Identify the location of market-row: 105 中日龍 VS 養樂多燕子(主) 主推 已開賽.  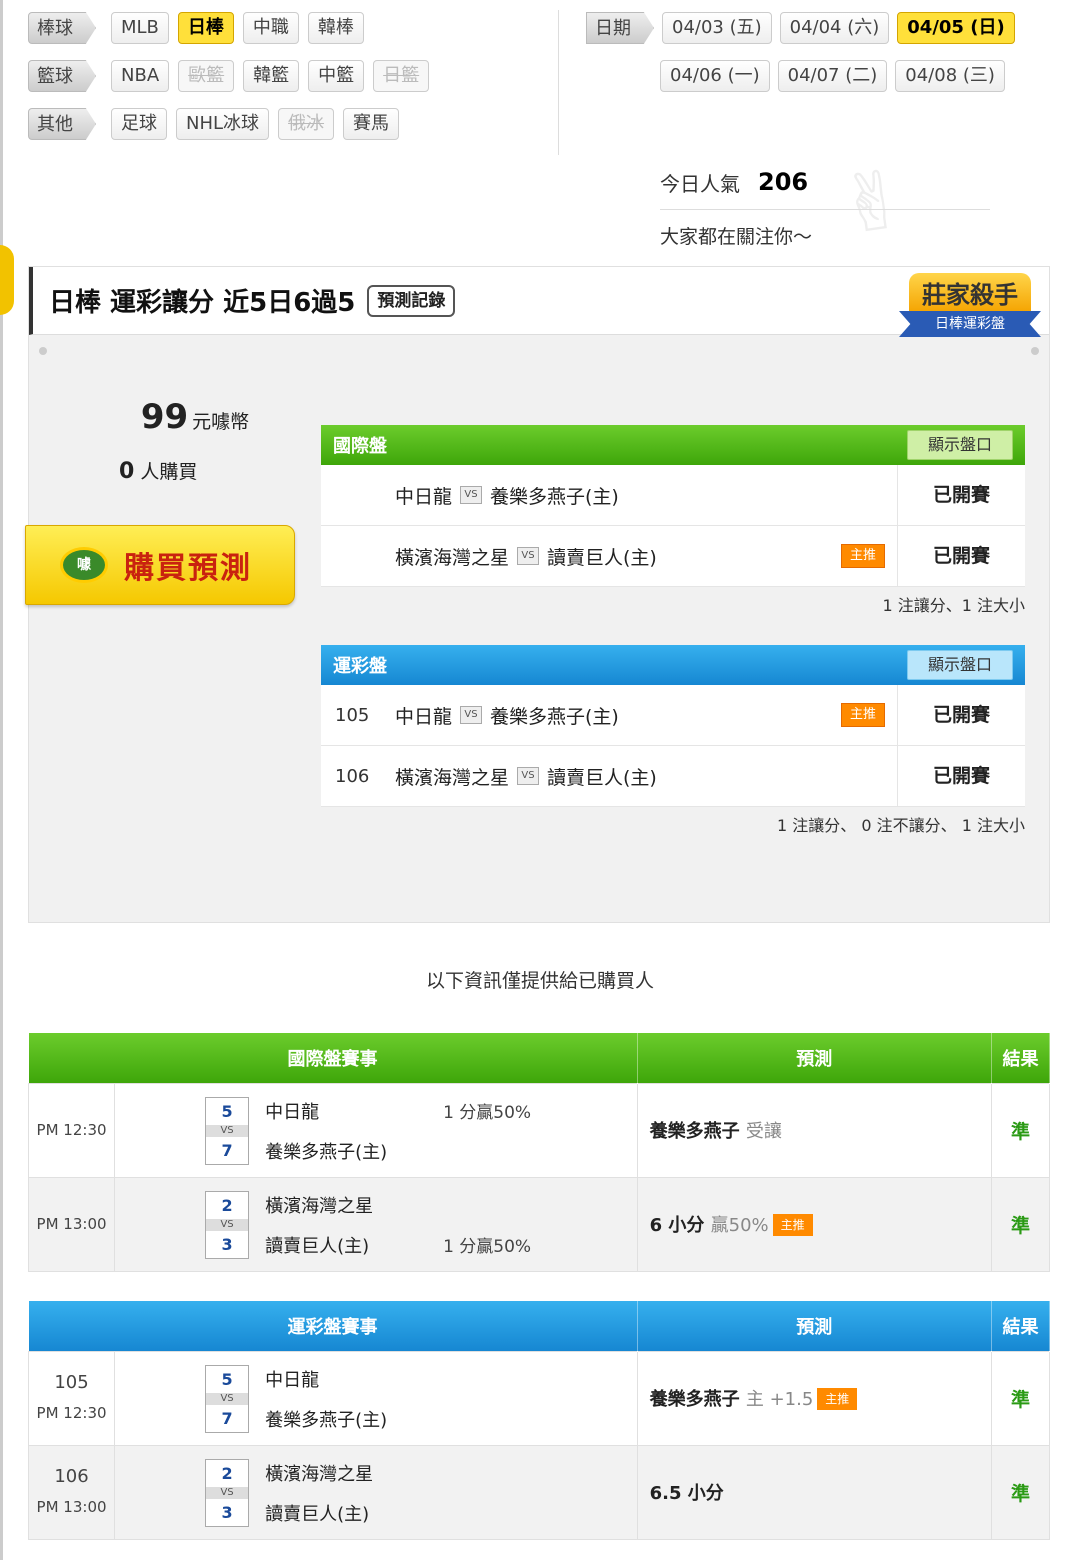
(673, 715).